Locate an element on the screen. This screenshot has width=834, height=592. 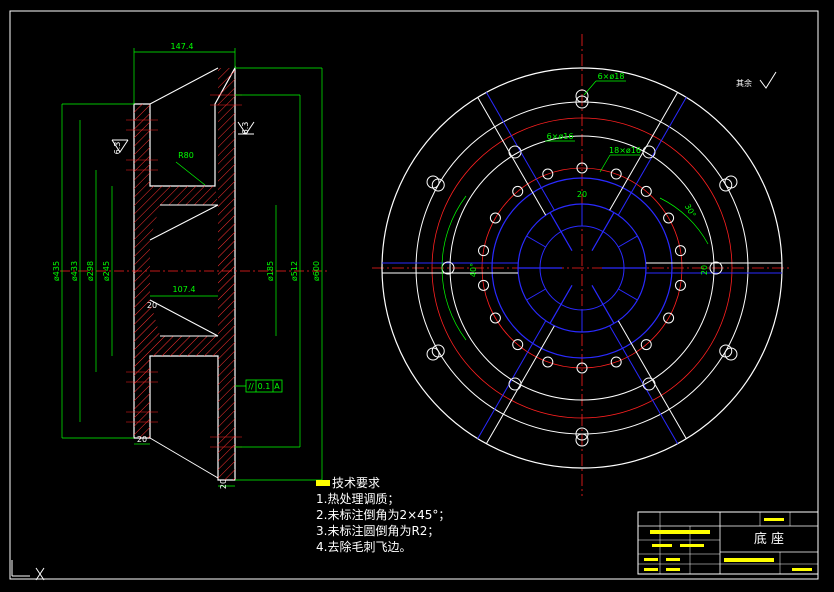
dim-left-angle: 40° is located at coordinates (473, 270).